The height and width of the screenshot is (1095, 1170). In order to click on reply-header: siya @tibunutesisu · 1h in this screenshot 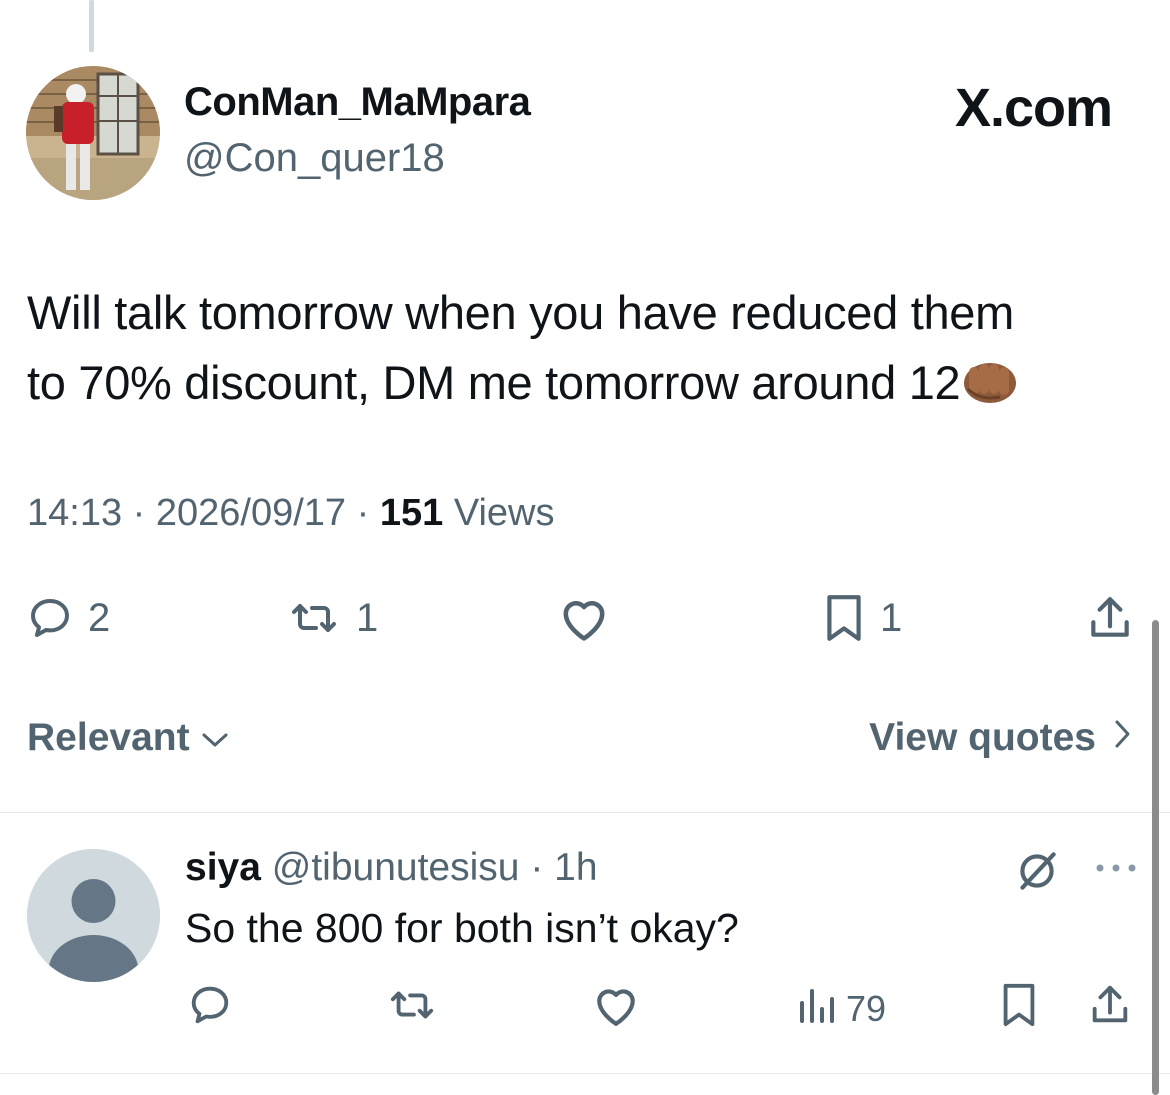, I will do `click(391, 868)`.